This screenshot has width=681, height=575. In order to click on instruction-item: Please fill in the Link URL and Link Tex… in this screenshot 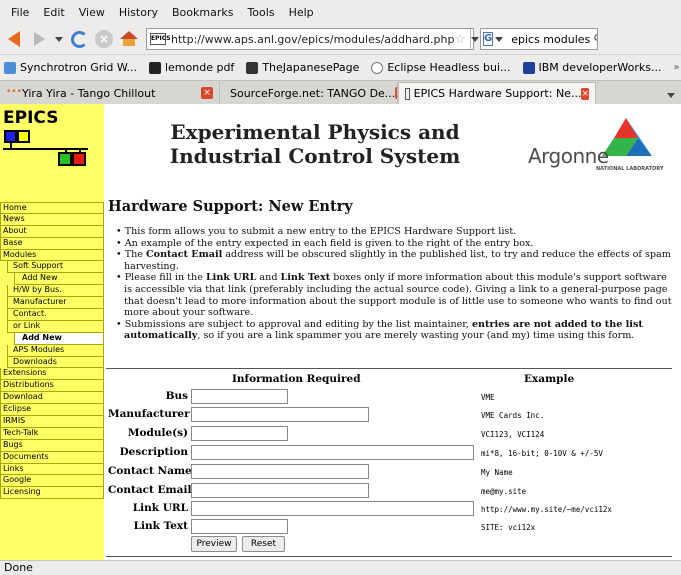, I will do `click(396, 295)`.